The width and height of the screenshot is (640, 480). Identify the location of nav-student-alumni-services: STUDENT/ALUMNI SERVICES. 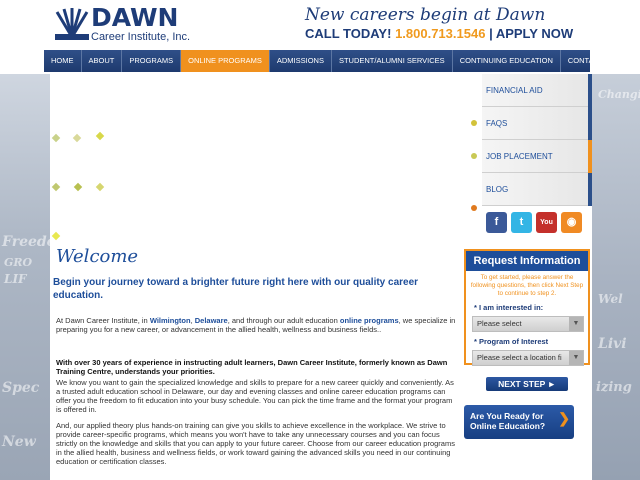
(392, 61).